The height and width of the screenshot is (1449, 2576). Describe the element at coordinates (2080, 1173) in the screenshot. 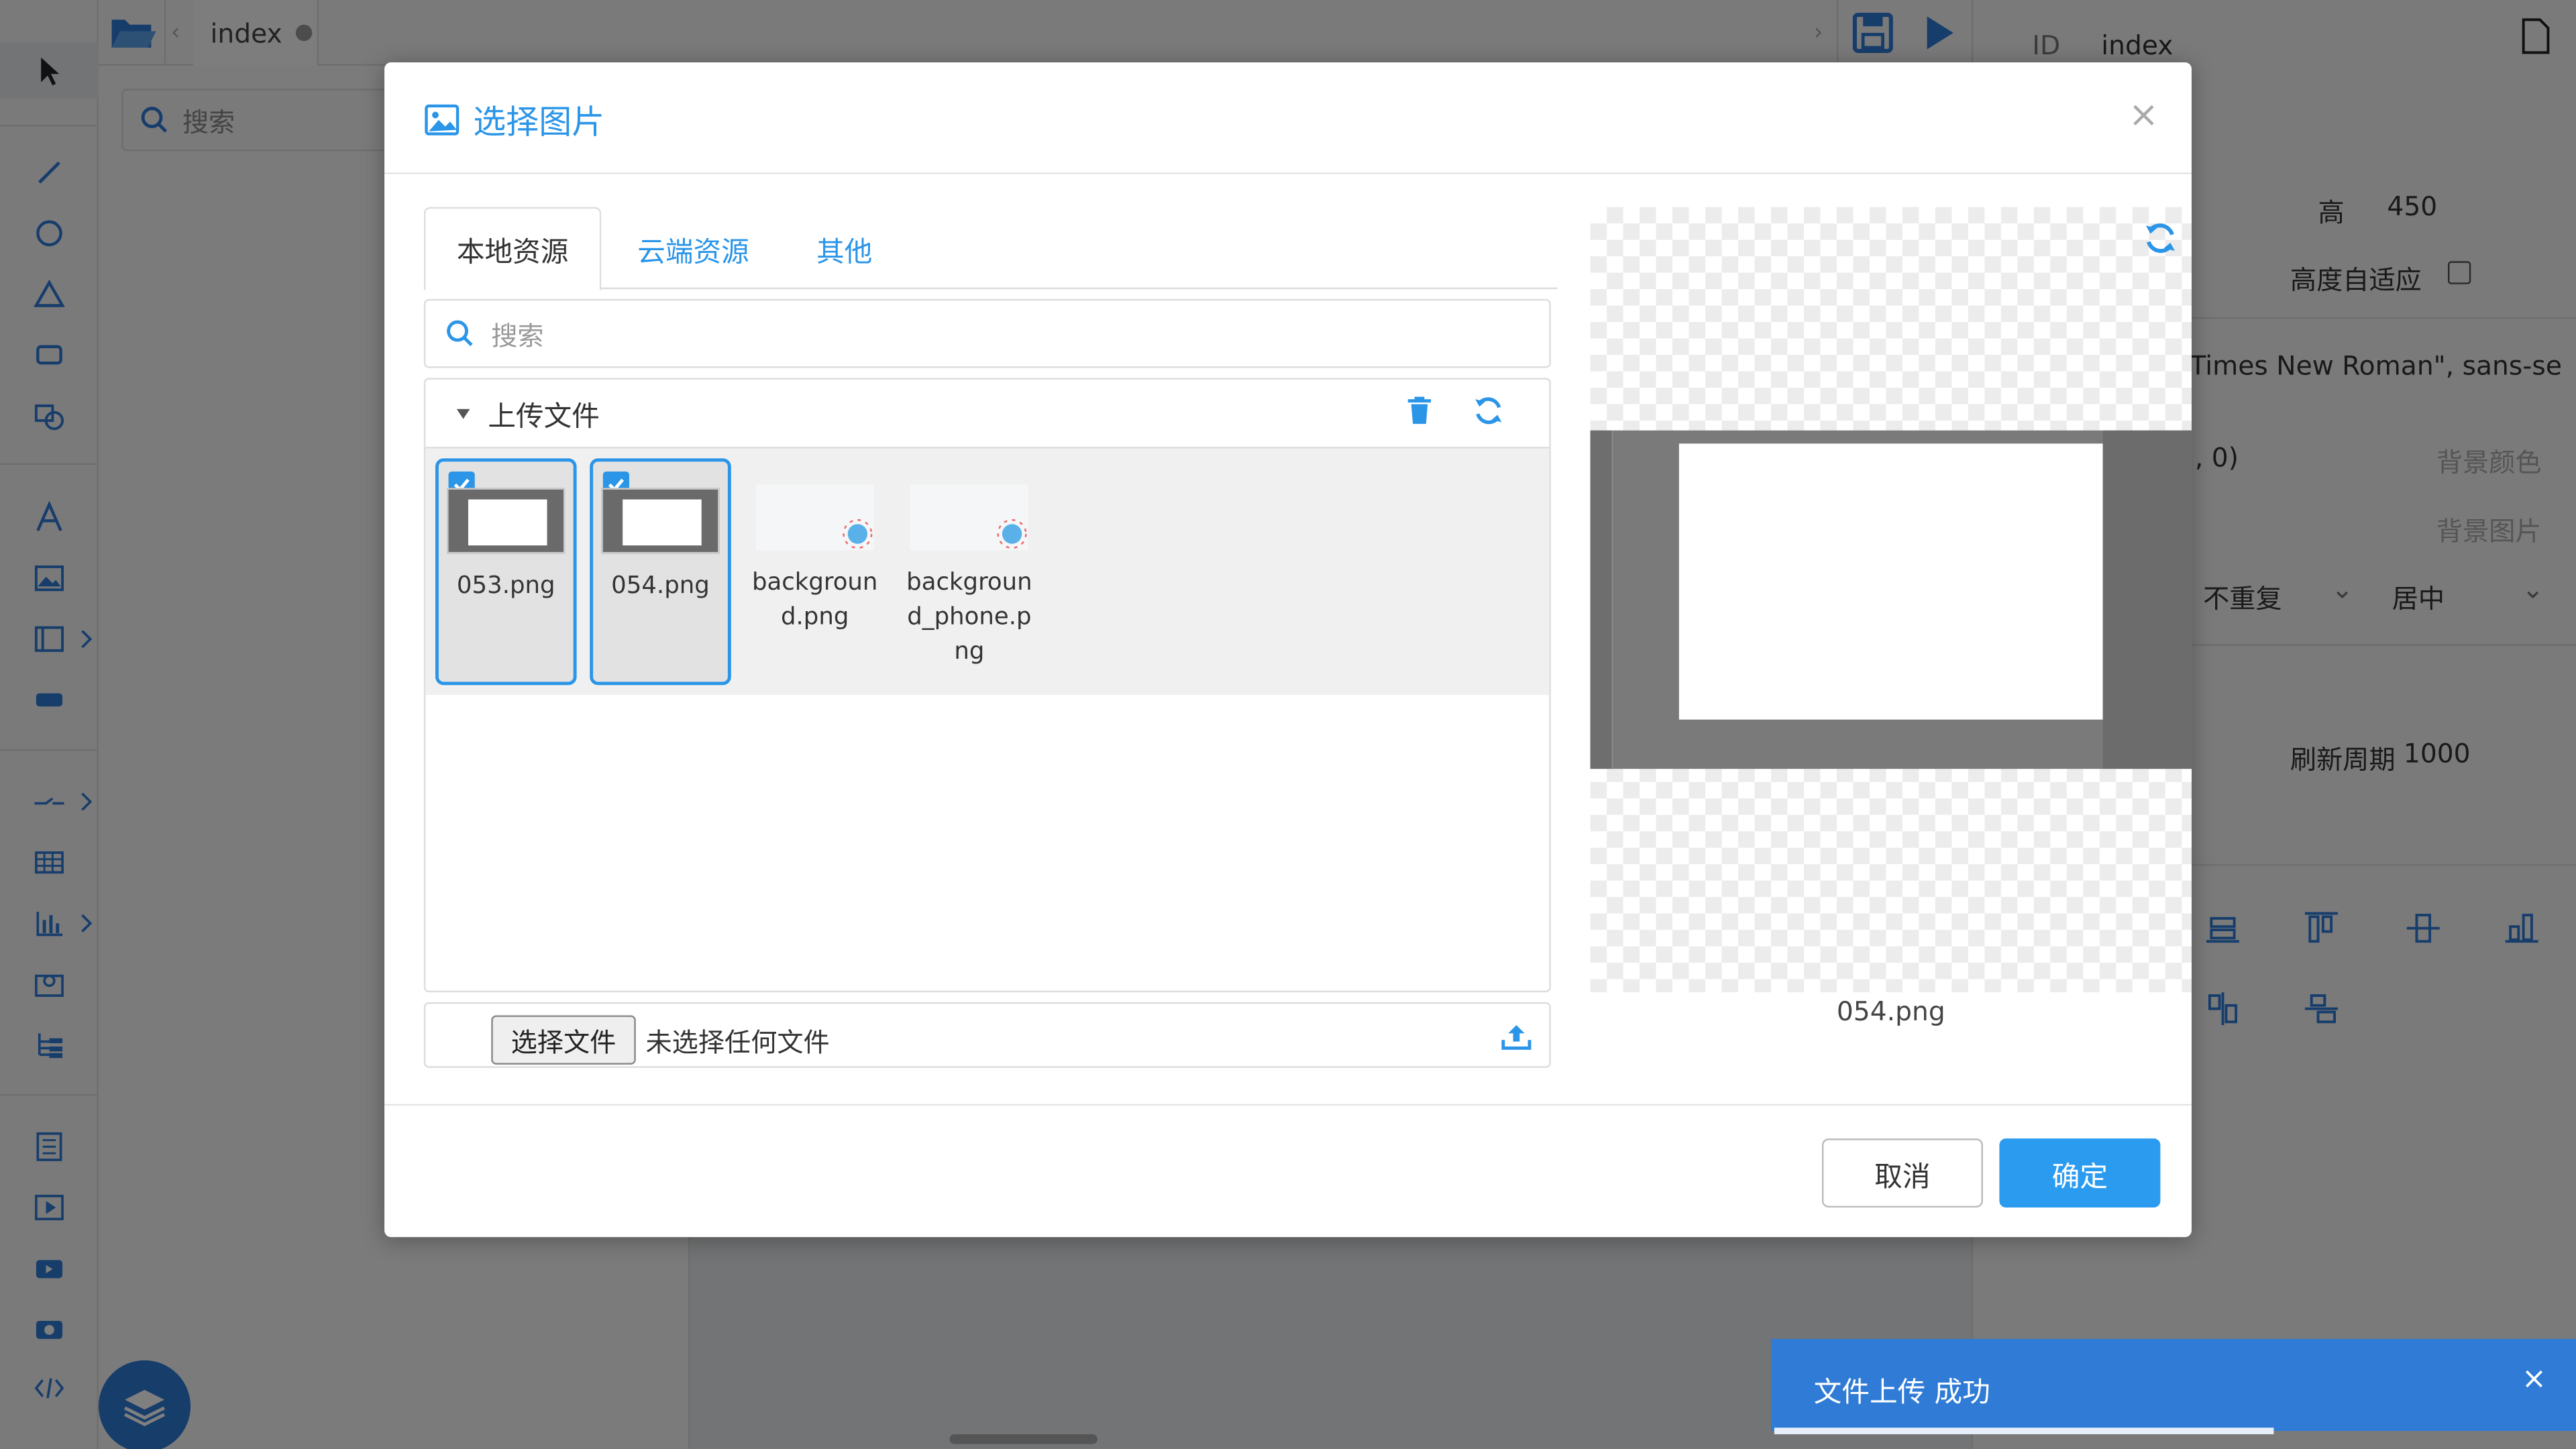

I see `confirm-button: 确定` at that location.